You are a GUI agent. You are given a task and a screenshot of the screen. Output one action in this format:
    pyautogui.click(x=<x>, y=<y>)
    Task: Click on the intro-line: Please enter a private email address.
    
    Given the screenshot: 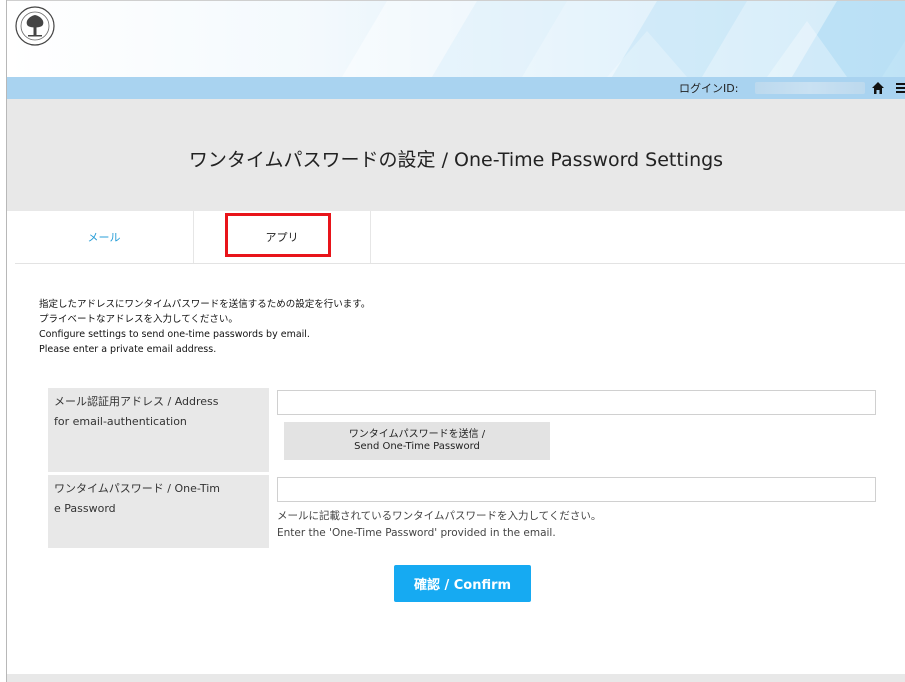 What is the action you would take?
    pyautogui.click(x=128, y=349)
    